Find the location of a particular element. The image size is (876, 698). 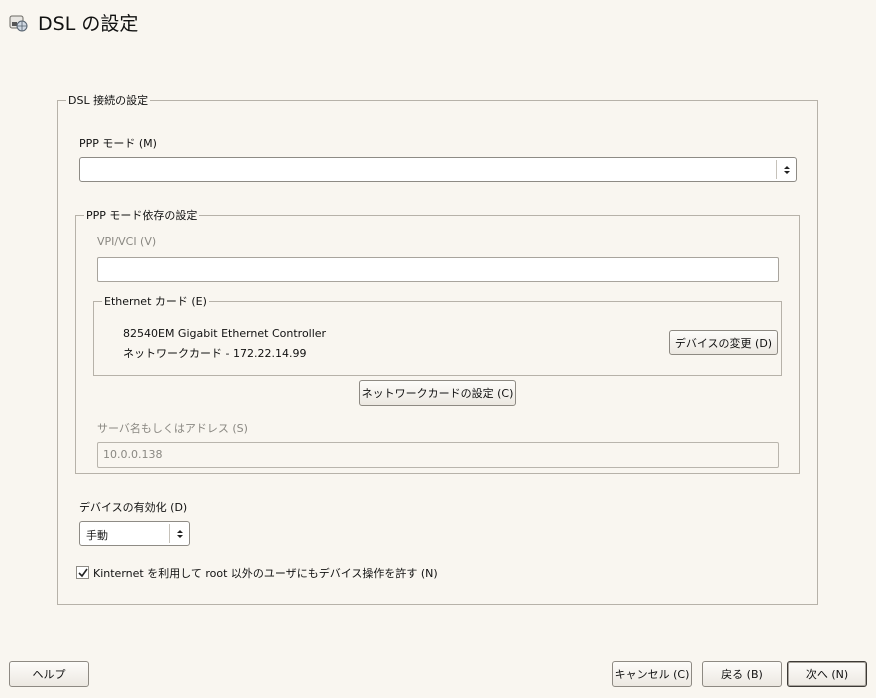

ethernet-card-info: ネットワークカード - 172.22.14.99 is located at coordinates (215, 353).